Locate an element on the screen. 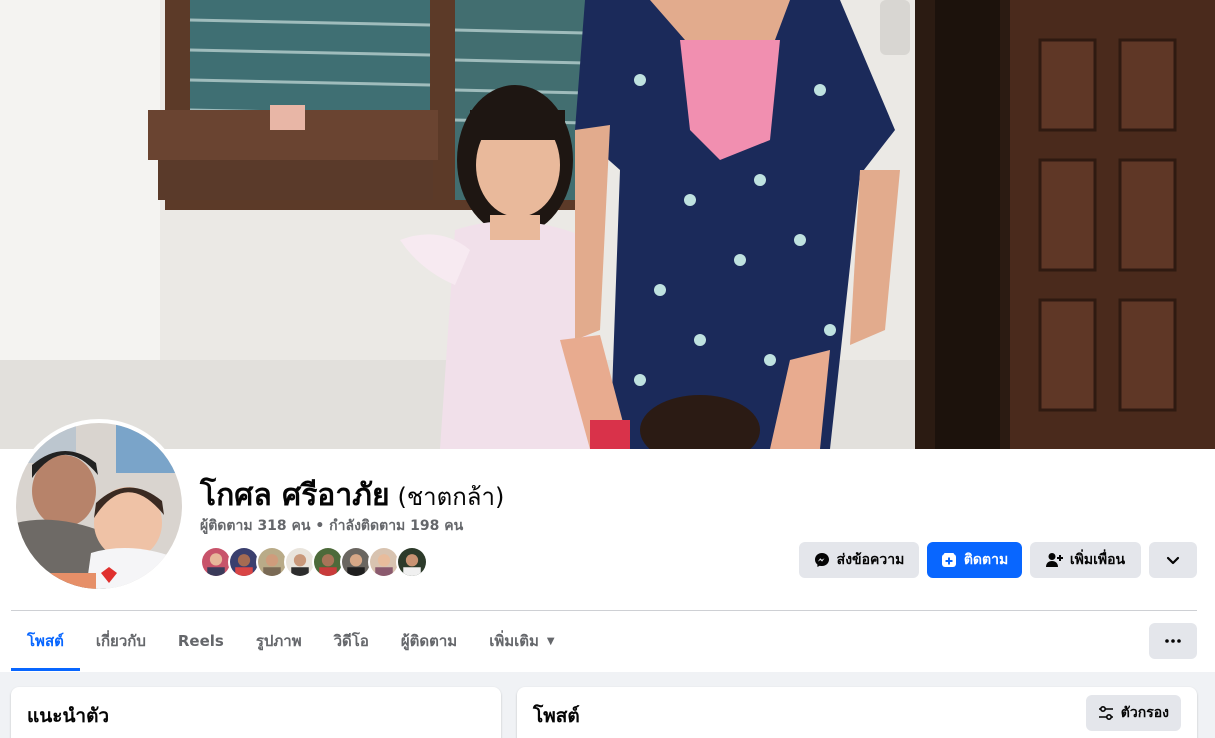  posts-card: โพสต์ ตัวกรอง is located at coordinates (857, 712).